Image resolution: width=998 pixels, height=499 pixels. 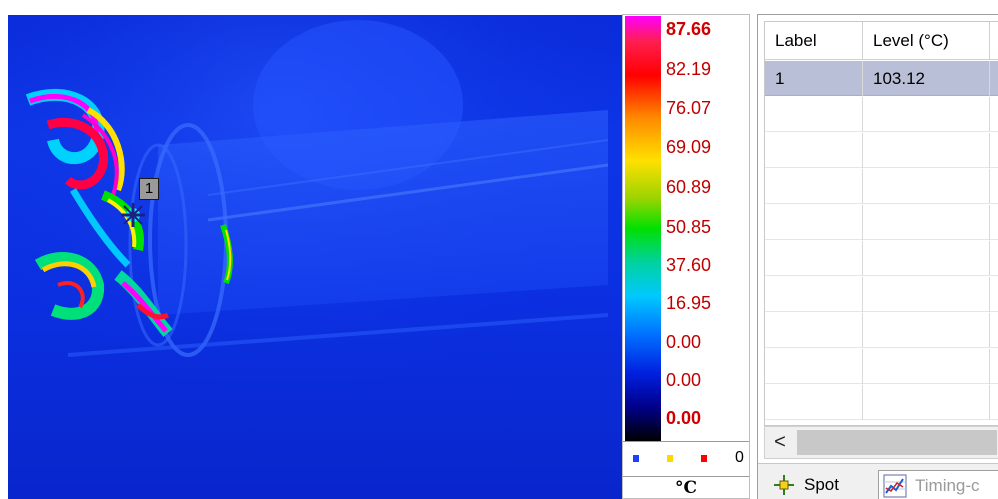 I want to click on table-row: 1 103.12, so click(x=881, y=78).